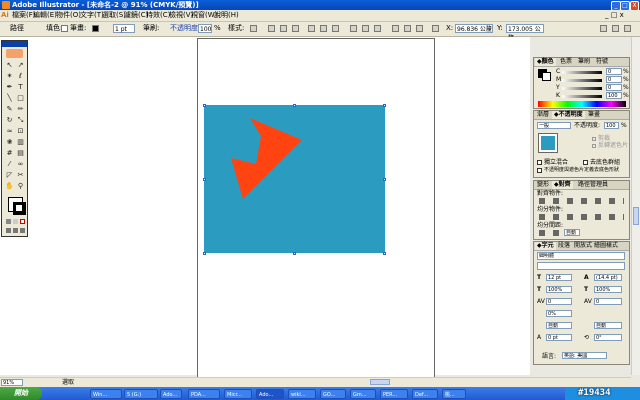  I want to click on red-arrow-shape, so click(266, 158).